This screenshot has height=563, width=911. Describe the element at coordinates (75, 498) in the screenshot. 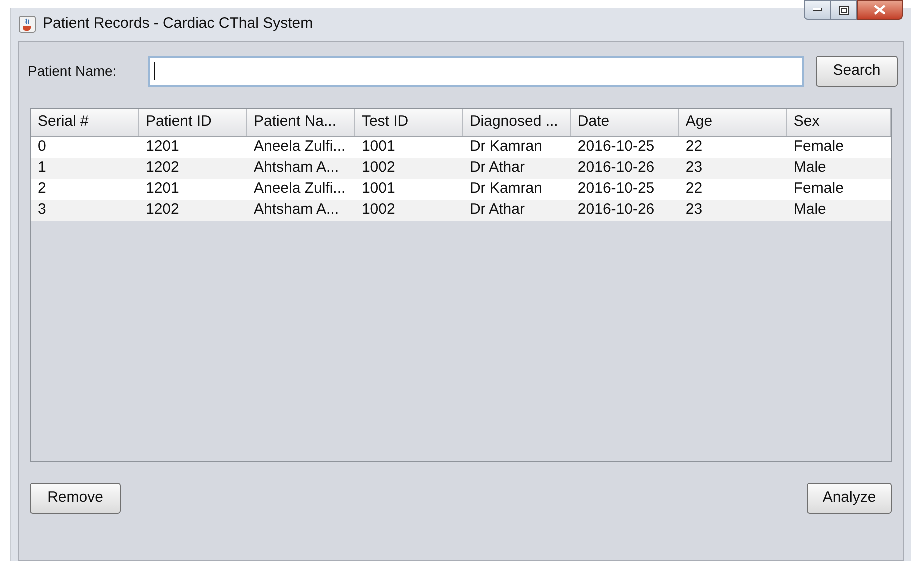

I see `remove-button: Remove` at that location.